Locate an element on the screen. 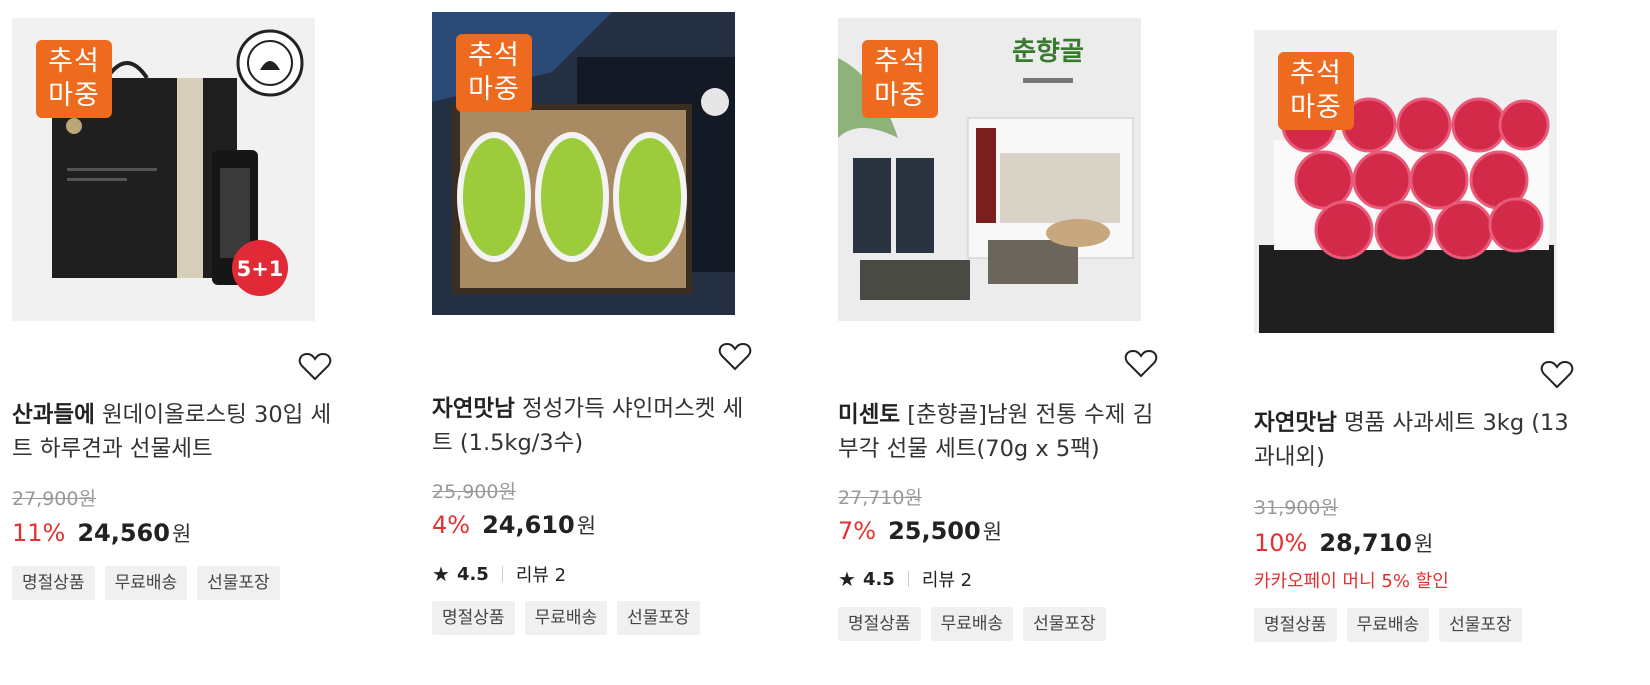 This screenshot has height=685, width=1650. price-amount: 25,500 is located at coordinates (934, 531).